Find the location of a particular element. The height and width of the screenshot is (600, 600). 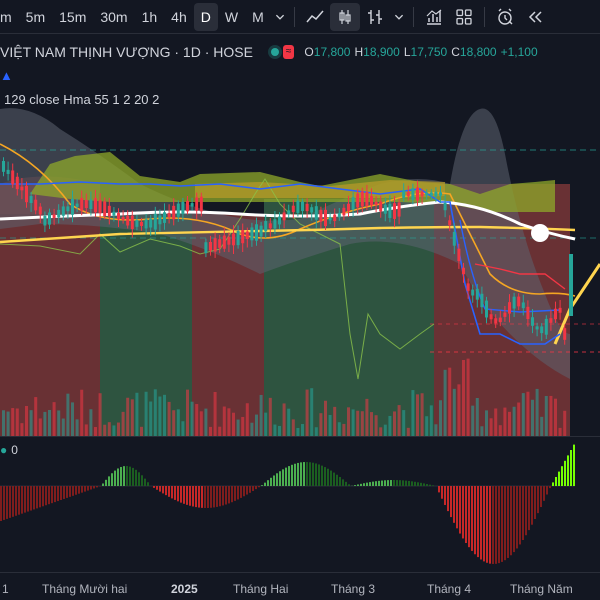

templates-icon is located at coordinates (464, 17).